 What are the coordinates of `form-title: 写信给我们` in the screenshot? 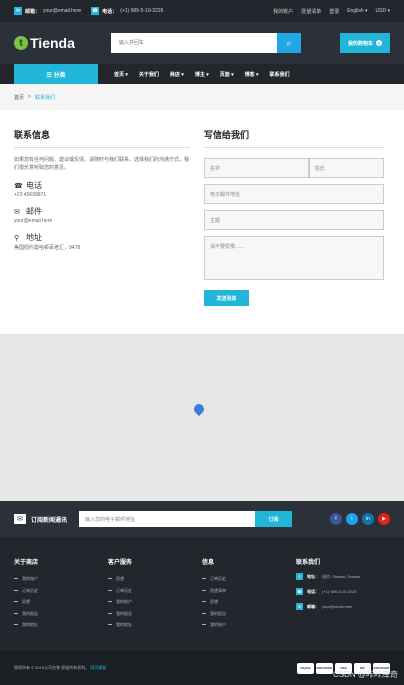 It's located at (294, 138).